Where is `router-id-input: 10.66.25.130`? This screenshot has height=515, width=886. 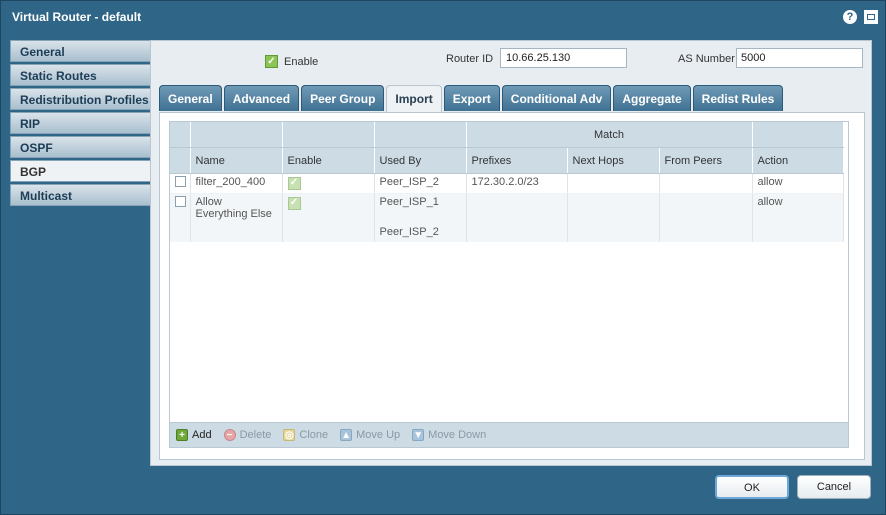
router-id-input: 10.66.25.130 is located at coordinates (563, 58).